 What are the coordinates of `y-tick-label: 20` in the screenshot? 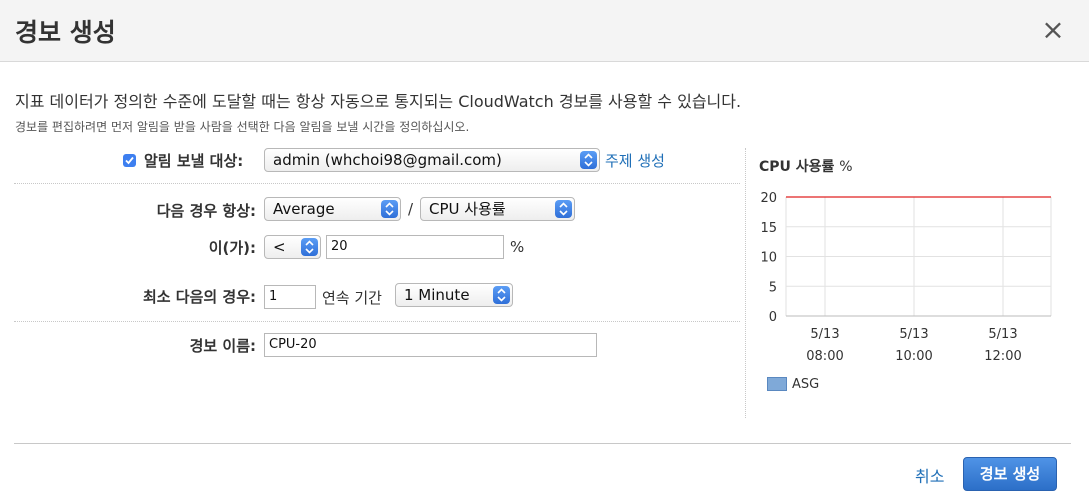 It's located at (768, 198).